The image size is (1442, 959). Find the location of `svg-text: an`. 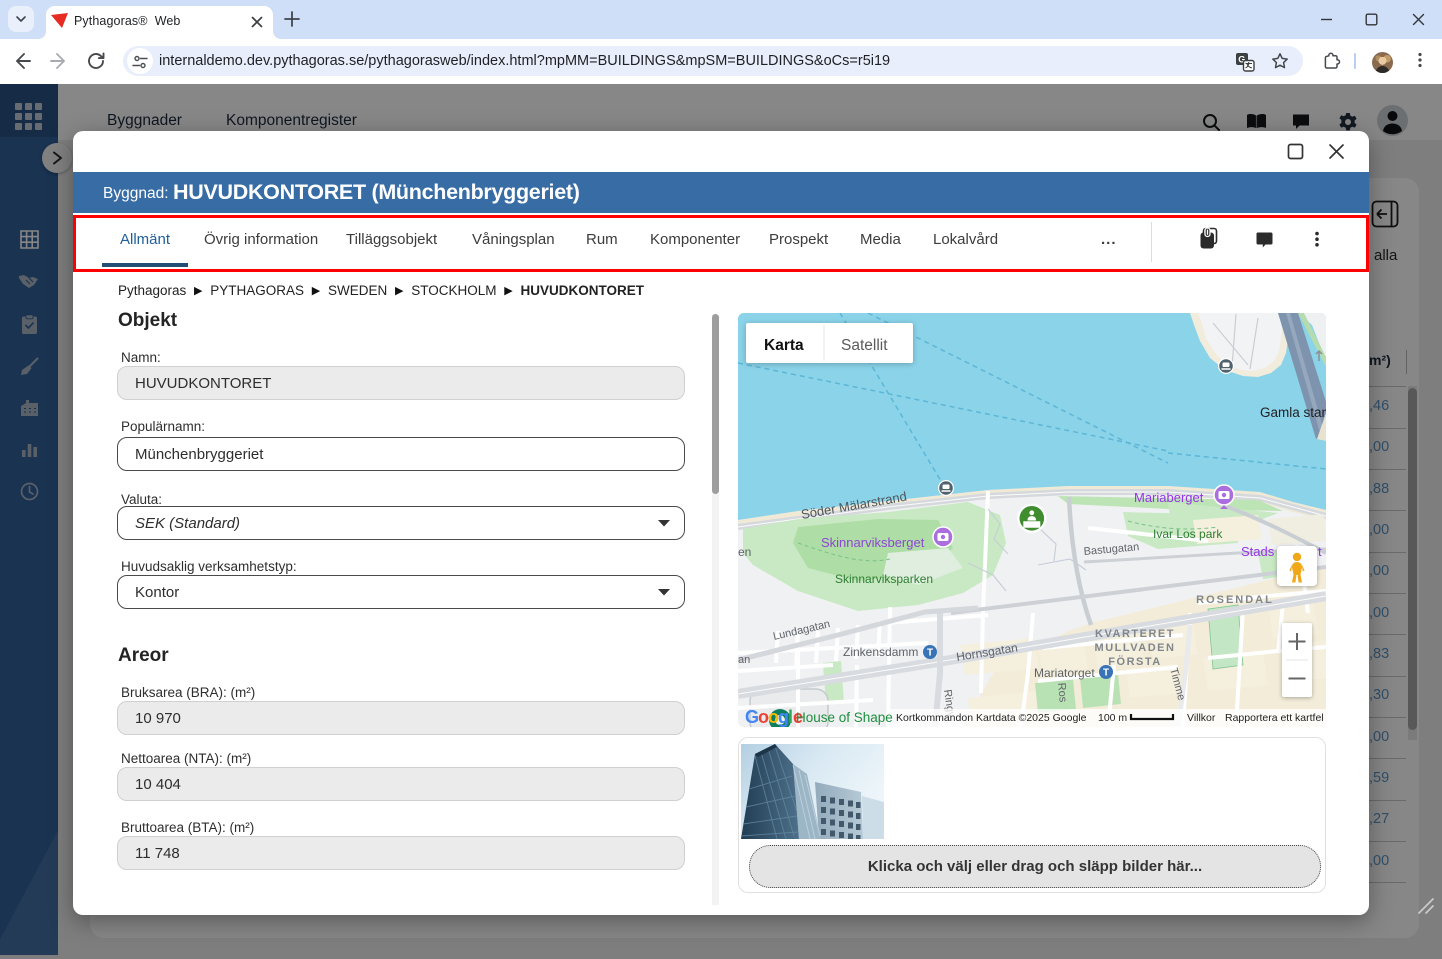

svg-text: an is located at coordinates (744, 660).